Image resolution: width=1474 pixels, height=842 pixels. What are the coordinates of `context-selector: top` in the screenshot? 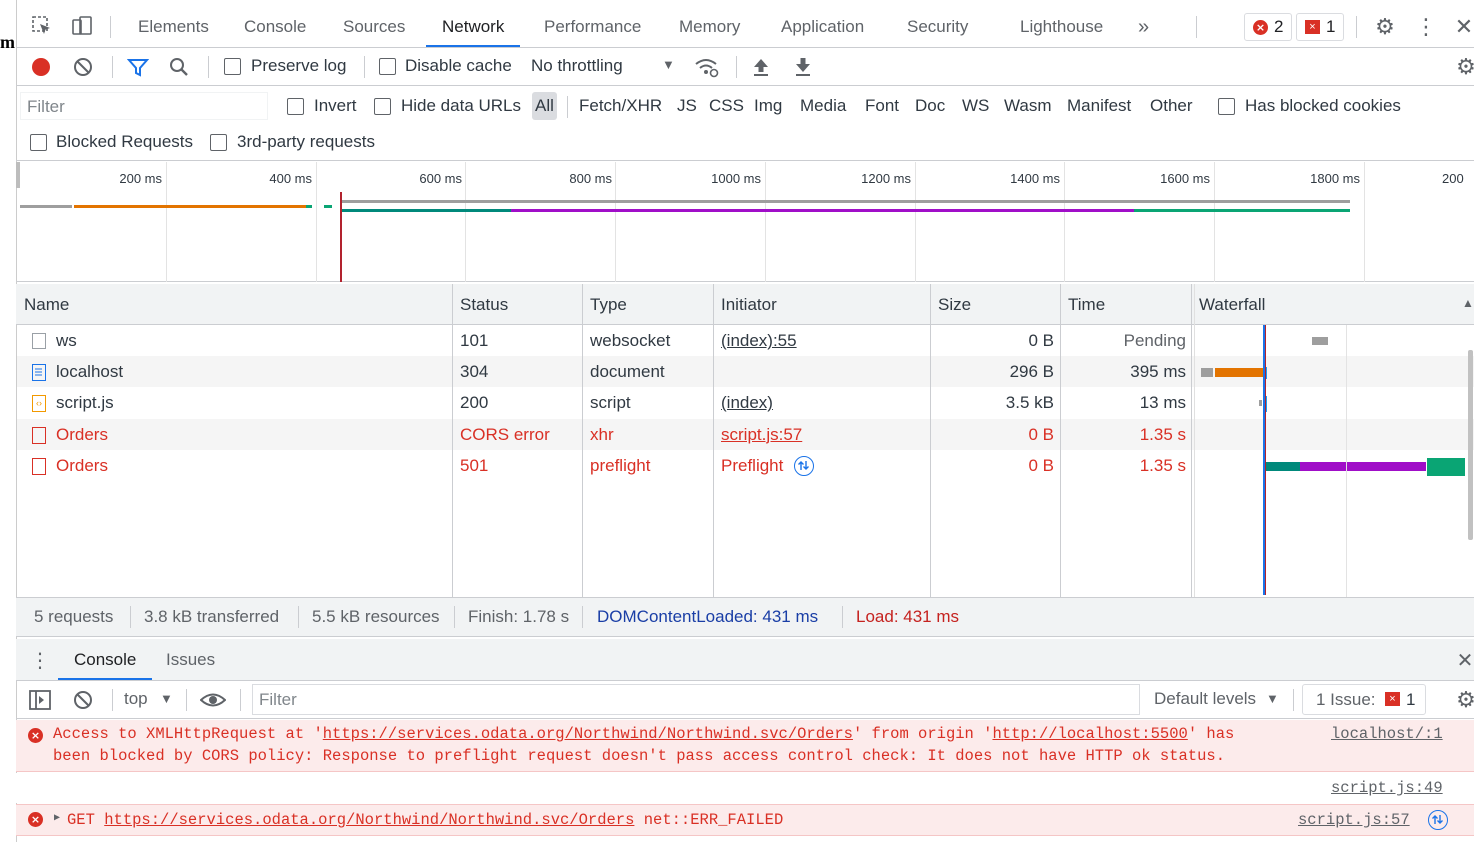 It's located at (136, 699).